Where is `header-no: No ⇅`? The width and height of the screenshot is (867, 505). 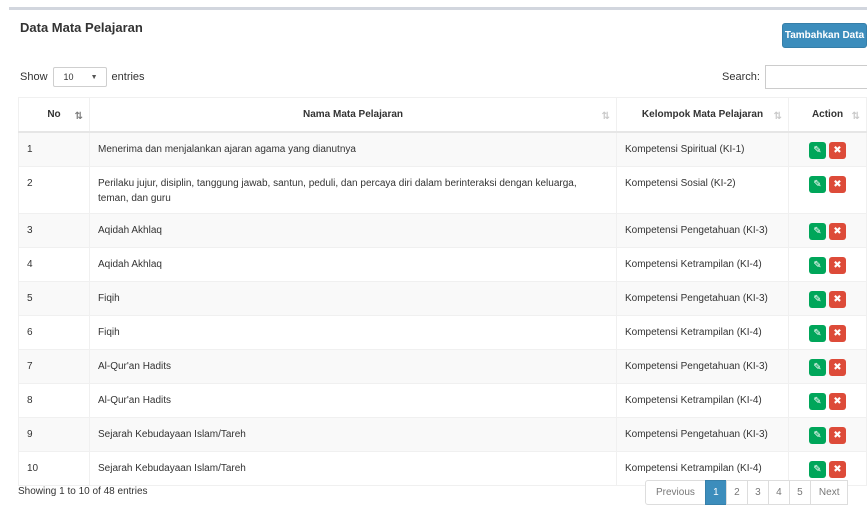
header-no: No ⇅ is located at coordinates (54, 115).